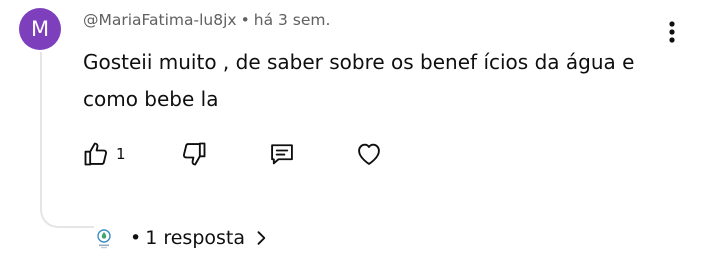 The width and height of the screenshot is (714, 266). I want to click on reply-icon, so click(282, 154).